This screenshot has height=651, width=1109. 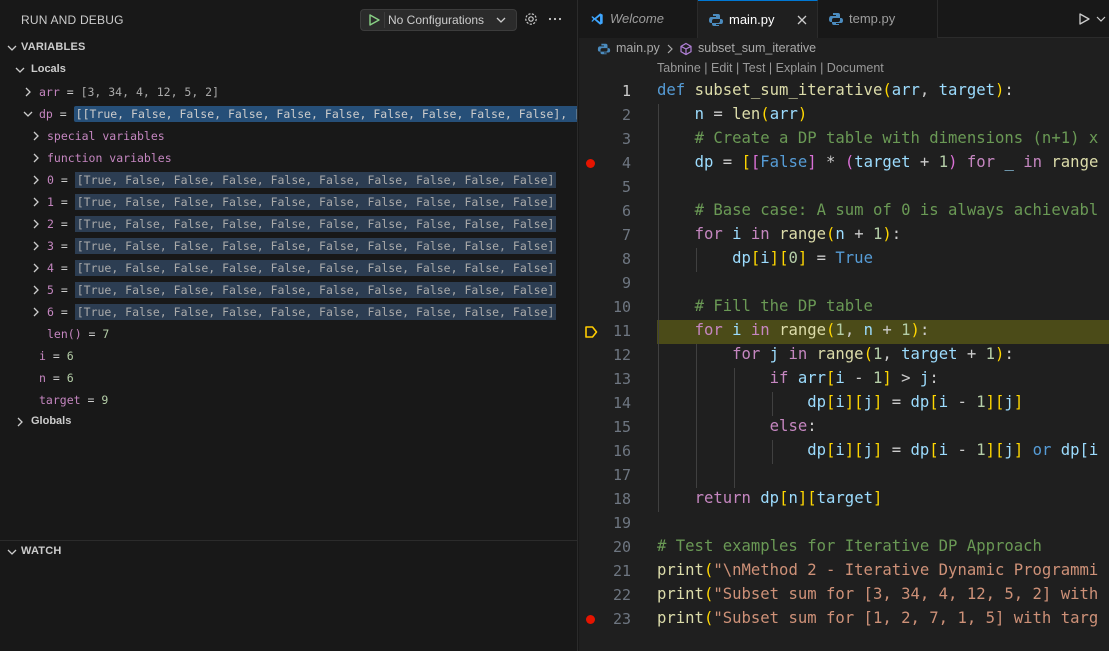 What do you see at coordinates (621, 499) in the screenshot?
I see `line-number: 18` at bounding box center [621, 499].